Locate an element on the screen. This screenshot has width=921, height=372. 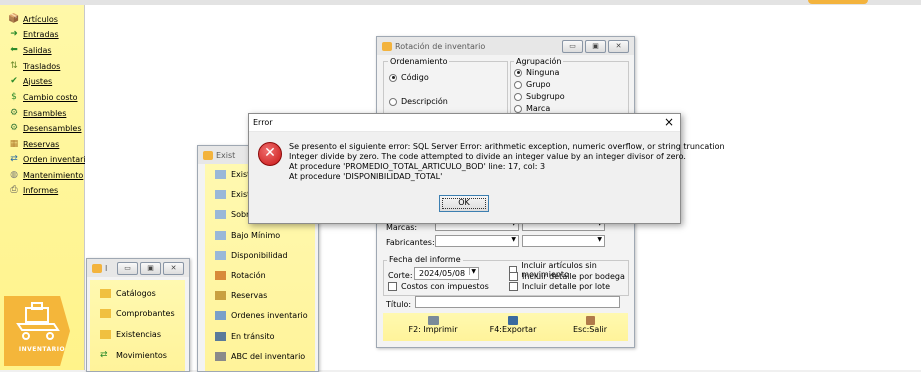
radio-descripcion: Descripción is located at coordinates (418, 101).